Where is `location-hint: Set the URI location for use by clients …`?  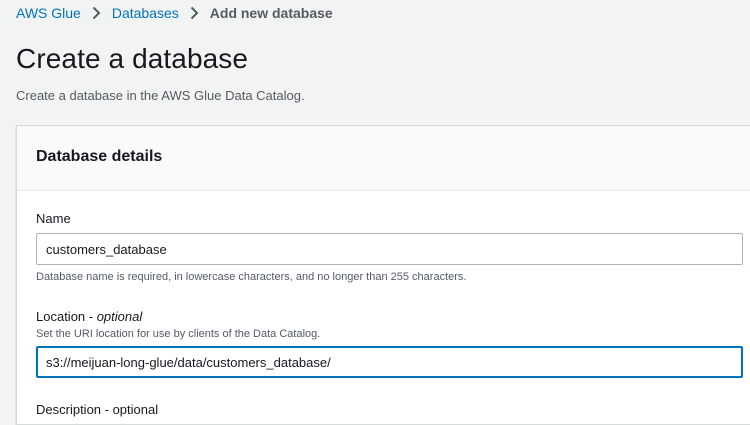
location-hint: Set the URI location for use by clients … is located at coordinates (178, 334).